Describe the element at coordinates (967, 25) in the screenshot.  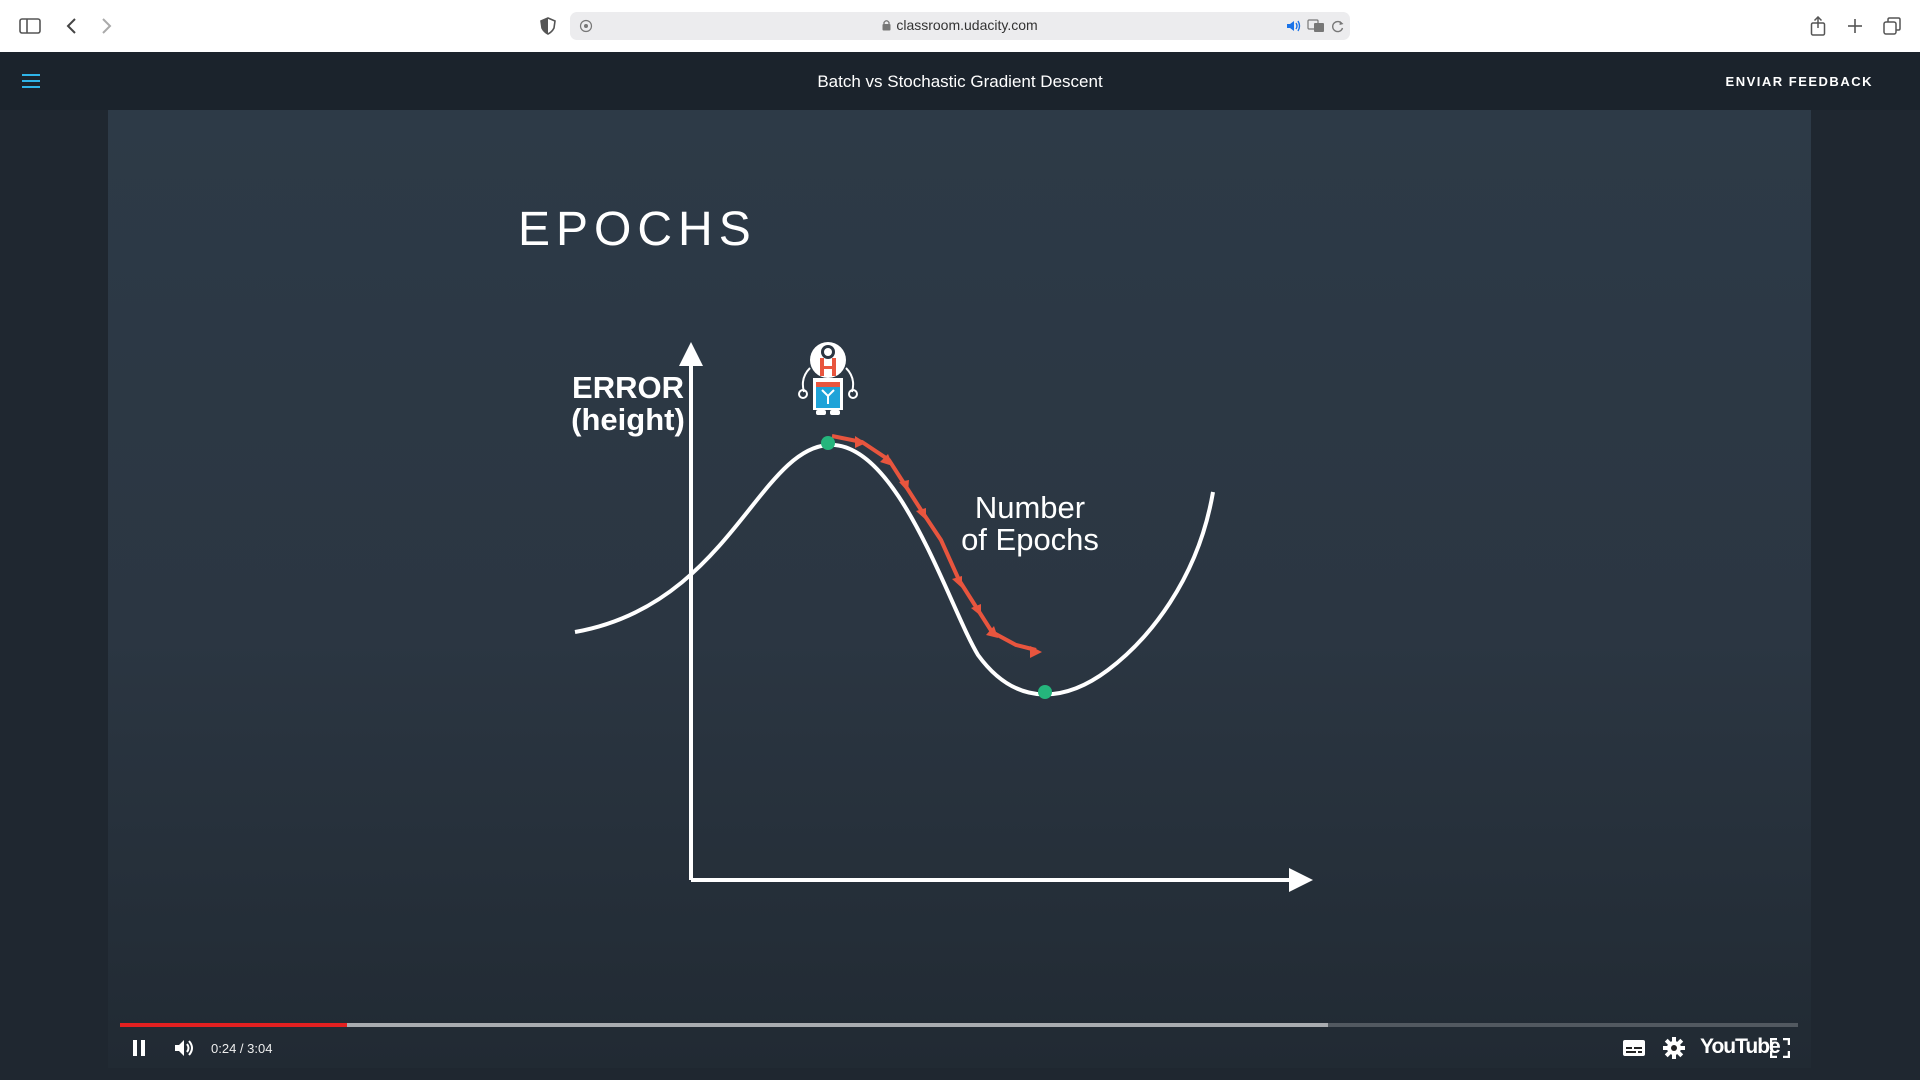
I see `url-text: classroom.udacity.com` at that location.